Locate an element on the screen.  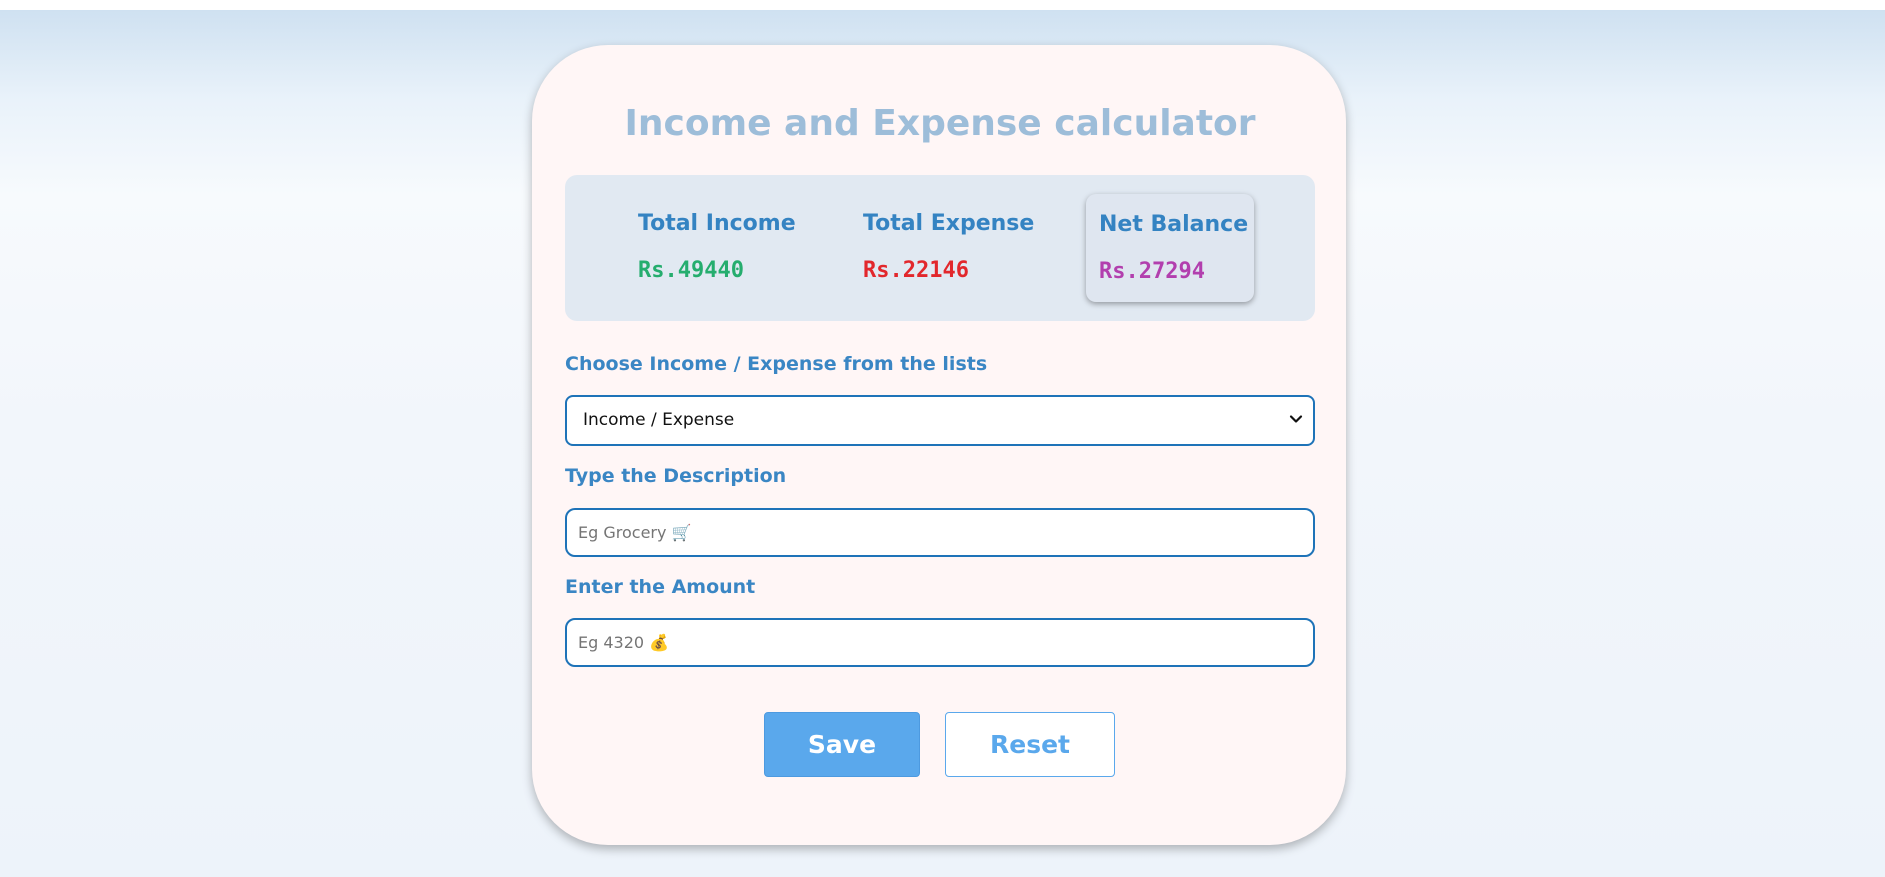
total-income-label: Total Income is located at coordinates (717, 223).